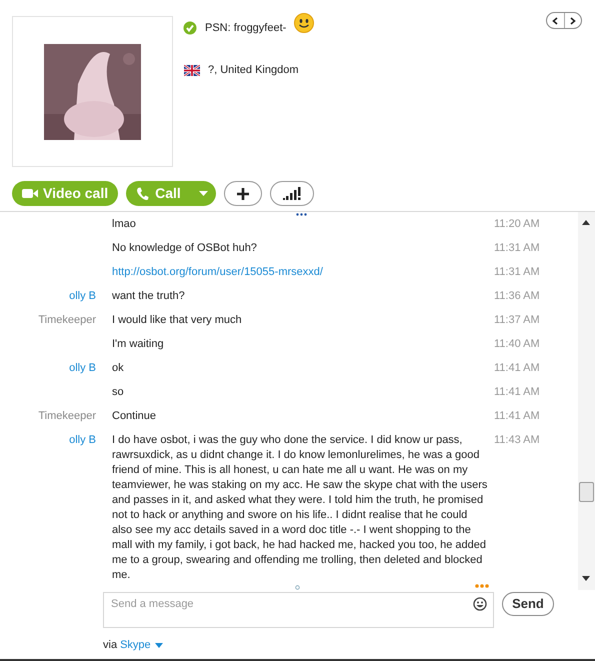 Image resolution: width=595 pixels, height=661 pixels. I want to click on send-button: Send, so click(528, 604).